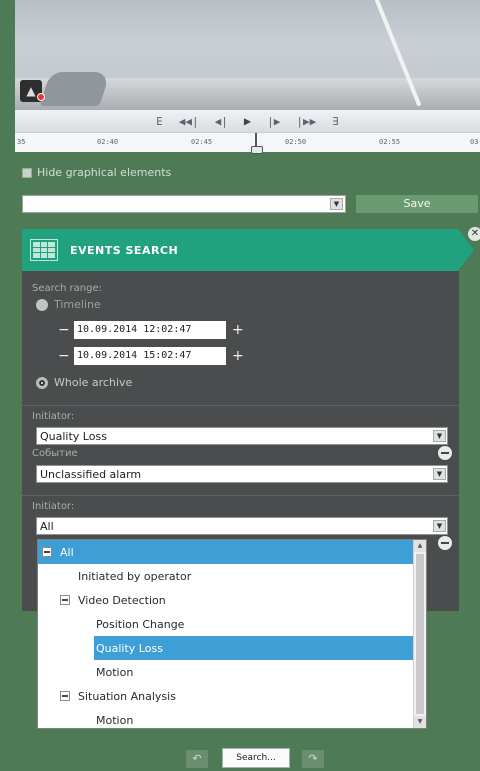  What do you see at coordinates (159, 121) in the screenshot?
I see `jump-start-button: E` at bounding box center [159, 121].